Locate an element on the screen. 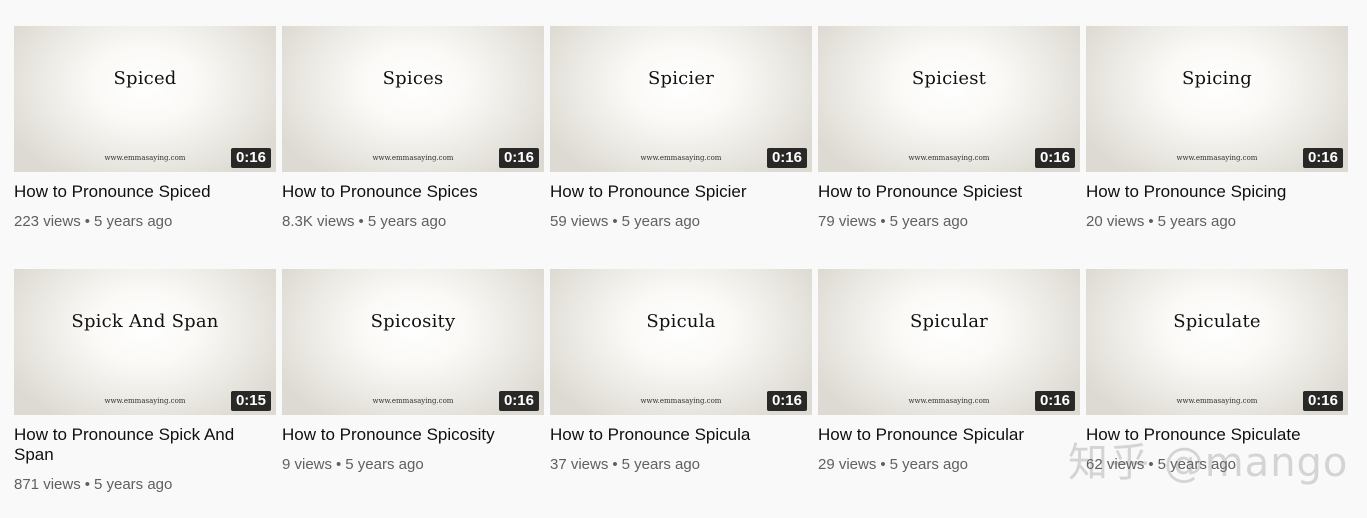 The height and width of the screenshot is (518, 1367). thumbnail-word: Spick And Span is located at coordinates (145, 321).